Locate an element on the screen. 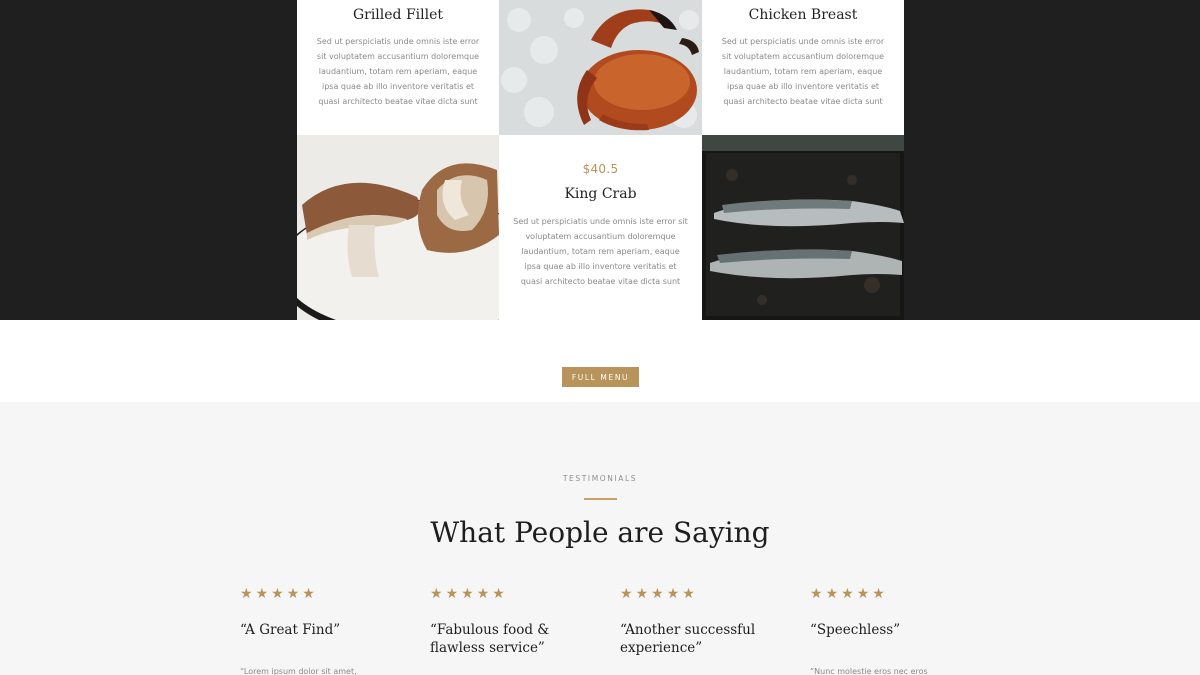  review-title: “Fabulous food & flawless service” is located at coordinates (490, 639).